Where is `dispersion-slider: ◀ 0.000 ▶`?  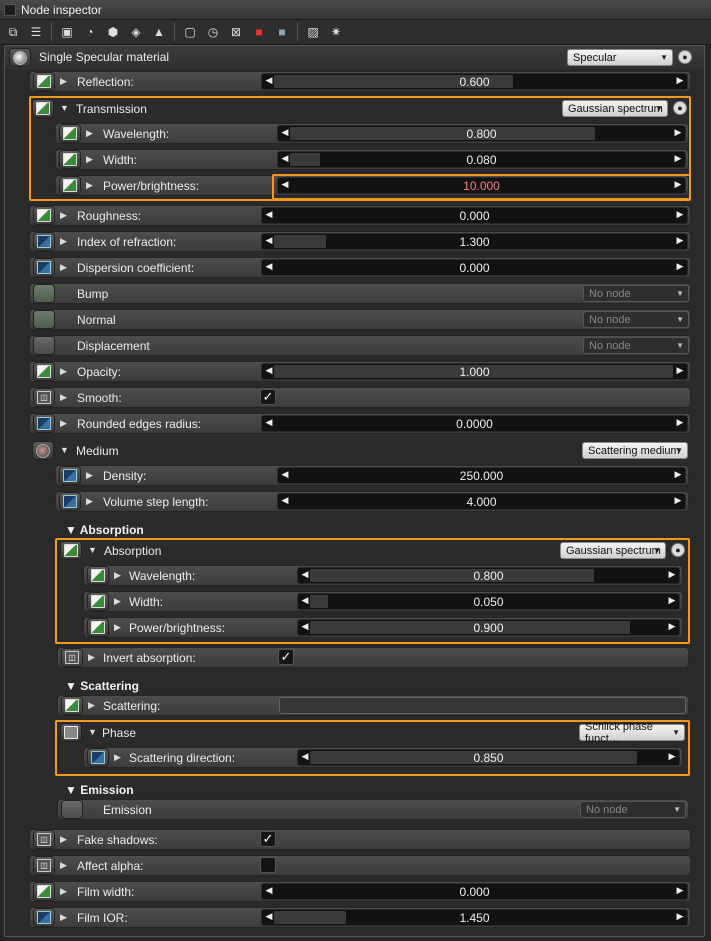 dispersion-slider: ◀ 0.000 ▶ is located at coordinates (474, 267).